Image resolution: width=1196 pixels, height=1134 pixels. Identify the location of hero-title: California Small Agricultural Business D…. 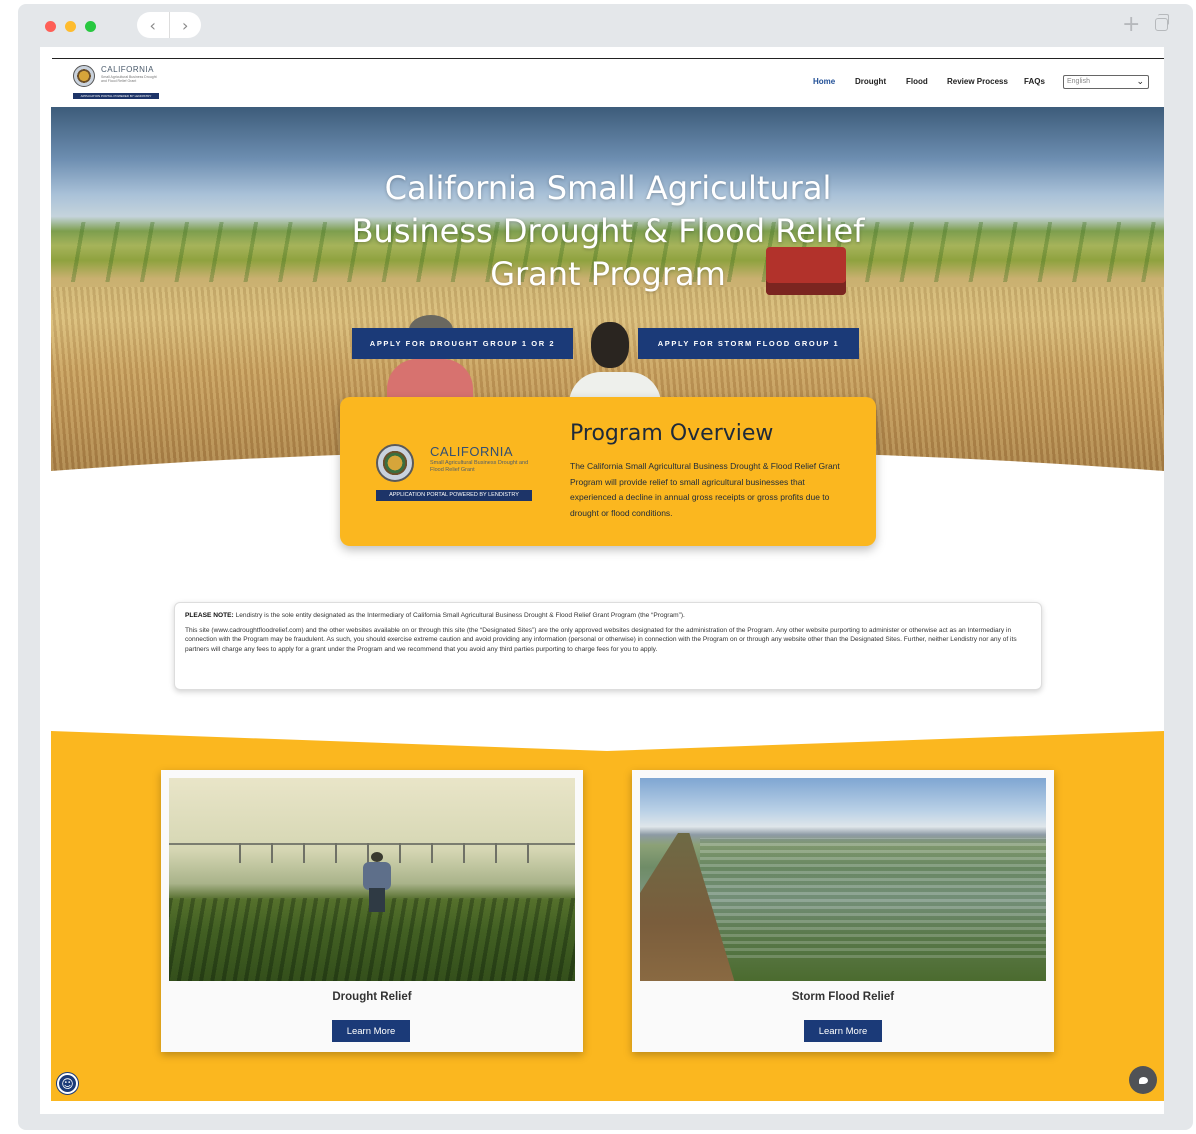
(608, 231).